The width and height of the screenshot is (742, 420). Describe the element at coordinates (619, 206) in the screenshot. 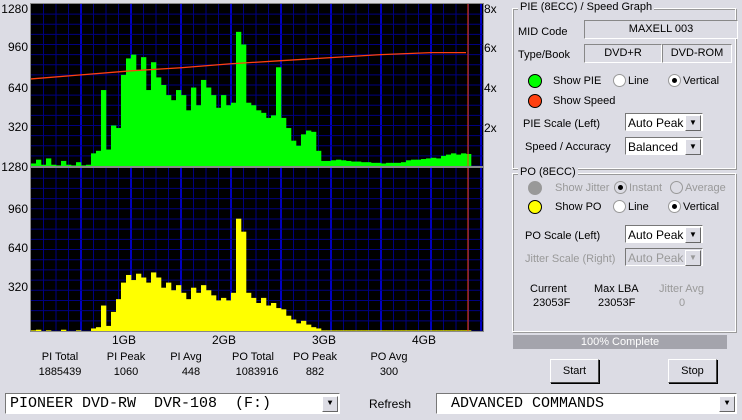

I see `po-line-radio` at that location.